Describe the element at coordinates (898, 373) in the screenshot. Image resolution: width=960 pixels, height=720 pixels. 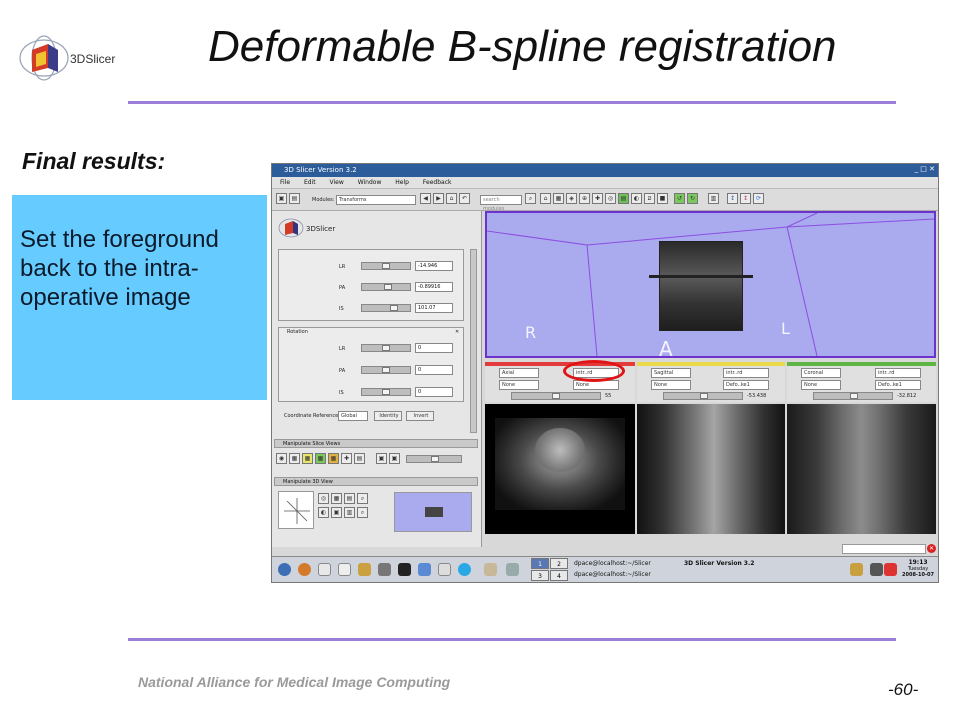
I see `coronal-foreground-select: intr..rd` at that location.